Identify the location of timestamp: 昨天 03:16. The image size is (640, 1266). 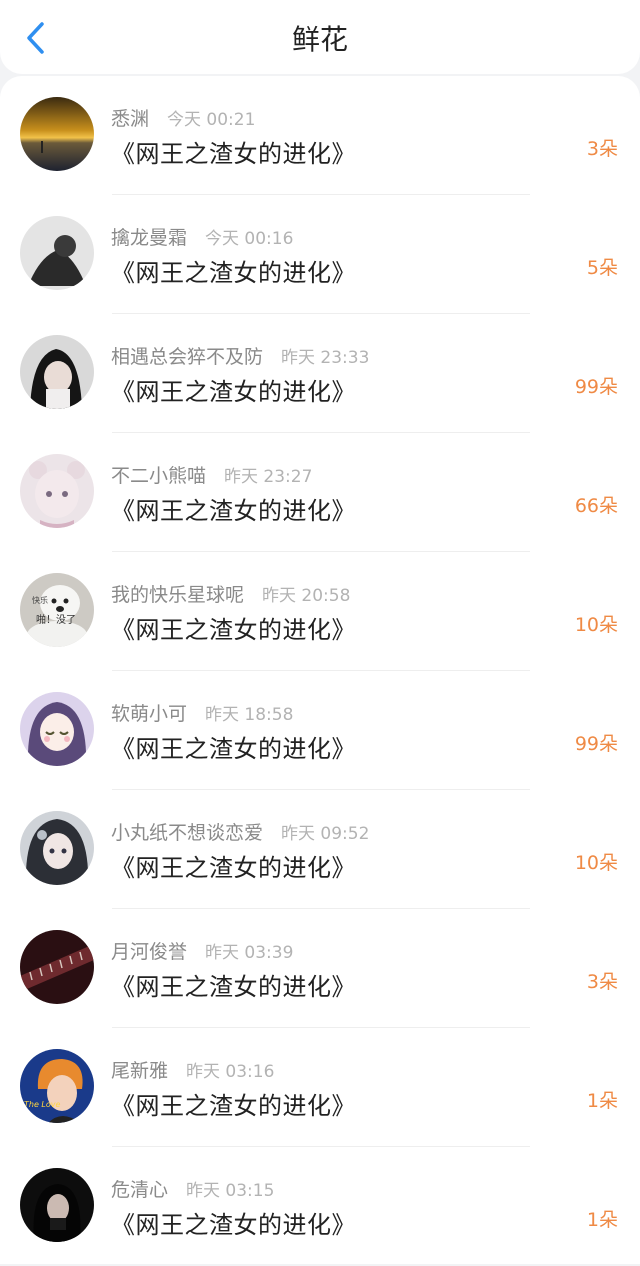
(230, 1071).